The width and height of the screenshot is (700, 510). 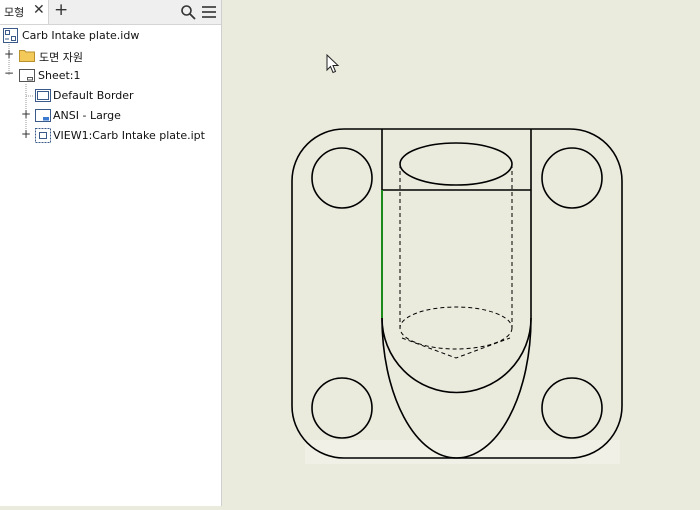 What do you see at coordinates (110, 56) in the screenshot?
I see `tree-item-drawing-resources: + 도면 자원` at bounding box center [110, 56].